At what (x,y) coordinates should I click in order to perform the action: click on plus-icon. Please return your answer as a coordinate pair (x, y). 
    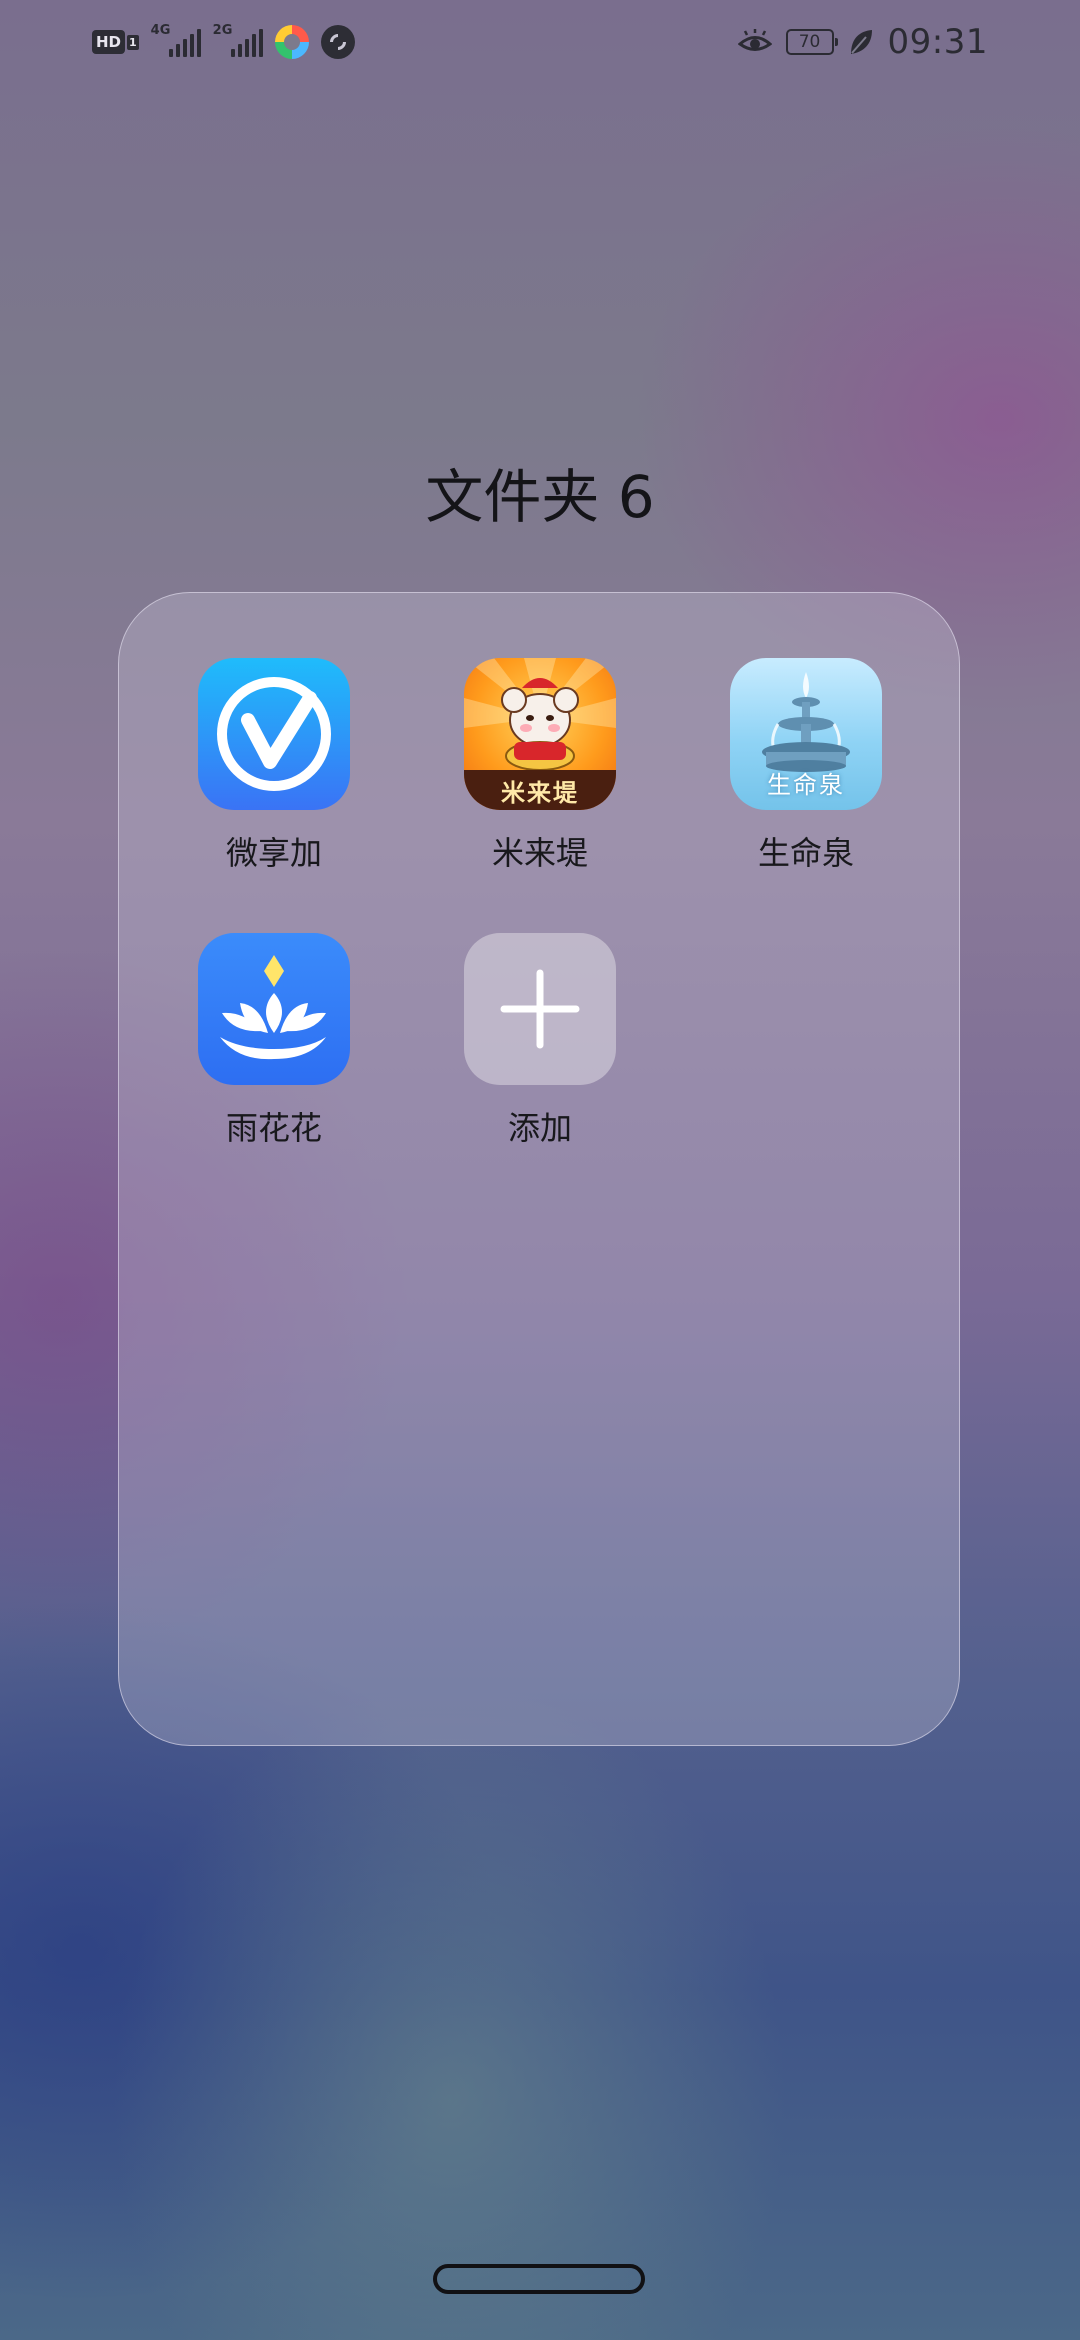
    Looking at the image, I should click on (540, 1009).